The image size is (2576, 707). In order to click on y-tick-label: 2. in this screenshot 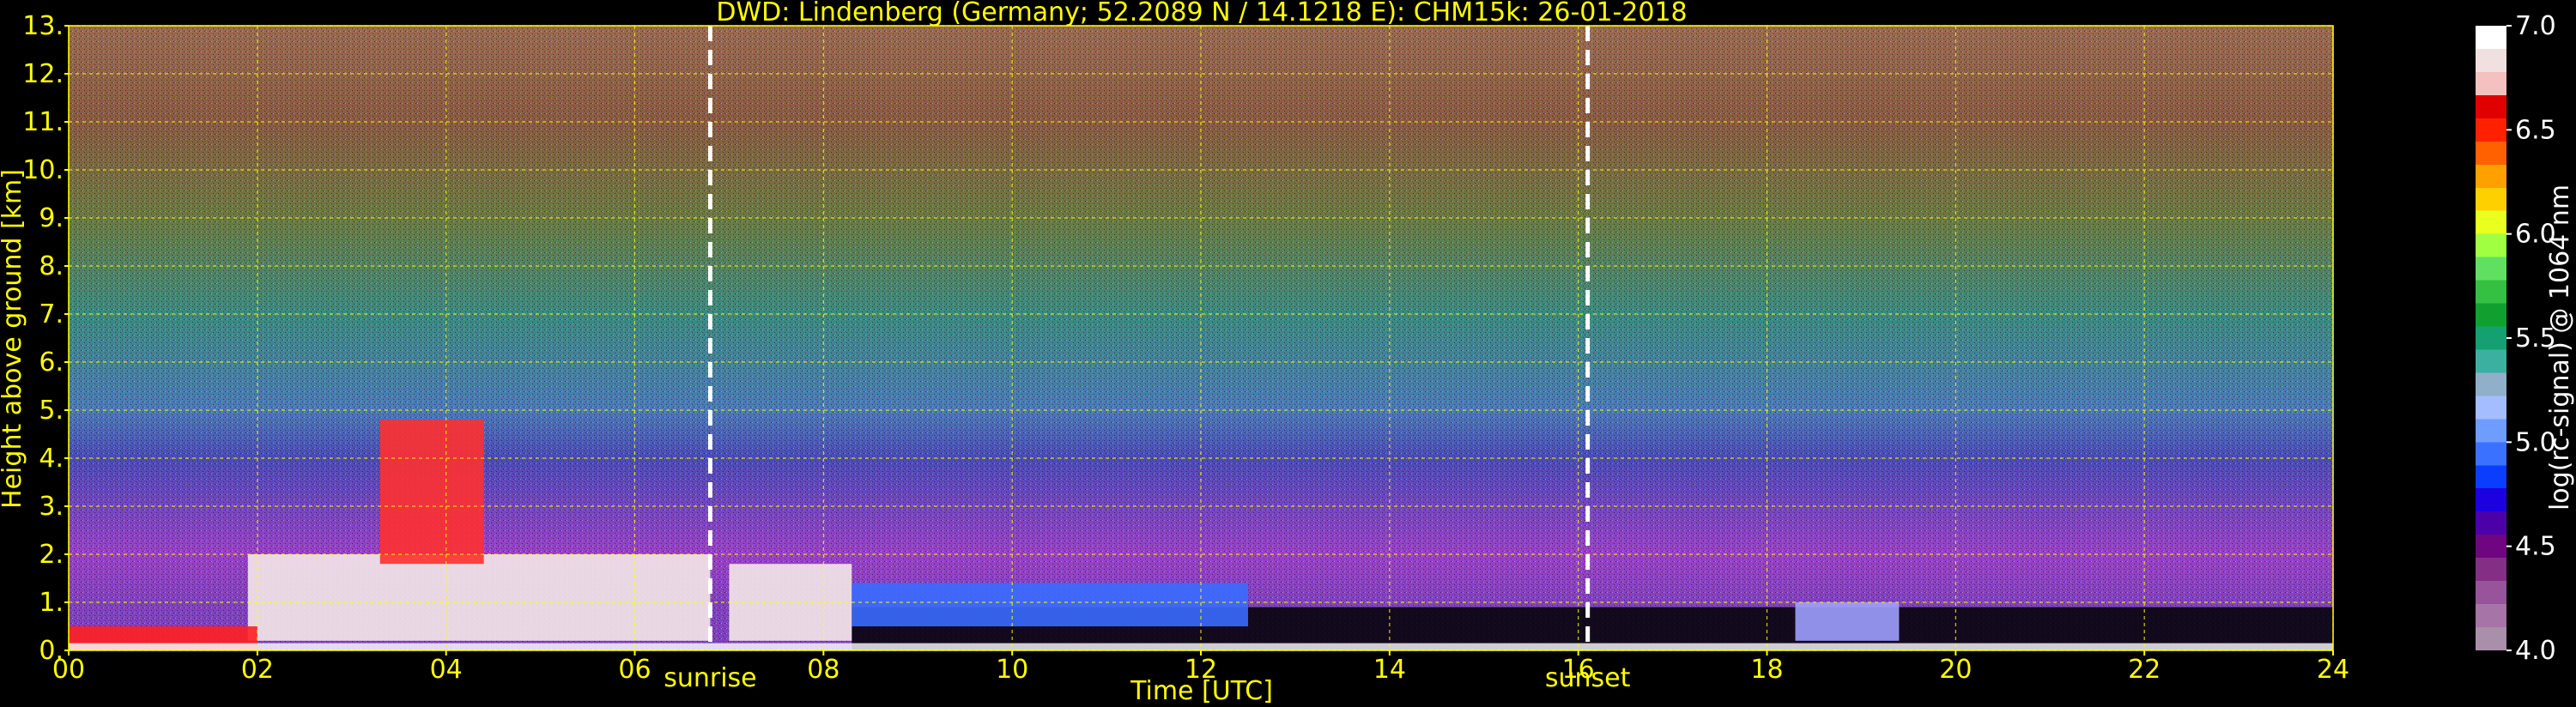, I will do `click(51, 555)`.